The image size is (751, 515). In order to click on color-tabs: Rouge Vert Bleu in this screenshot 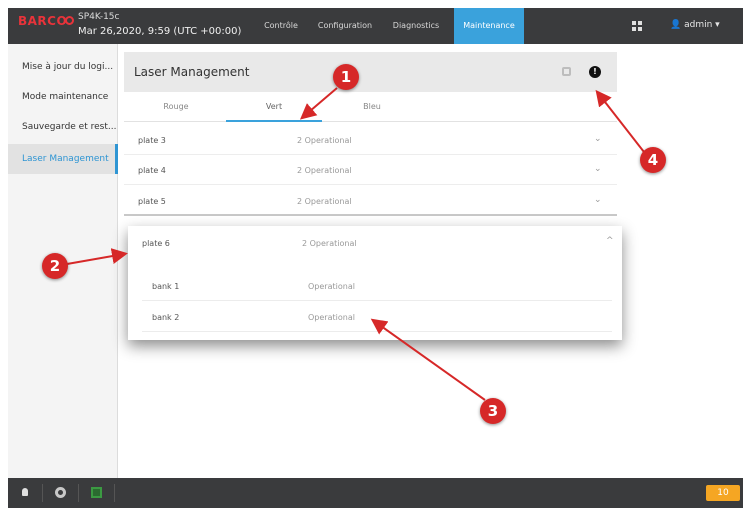, I will do `click(370, 107)`.